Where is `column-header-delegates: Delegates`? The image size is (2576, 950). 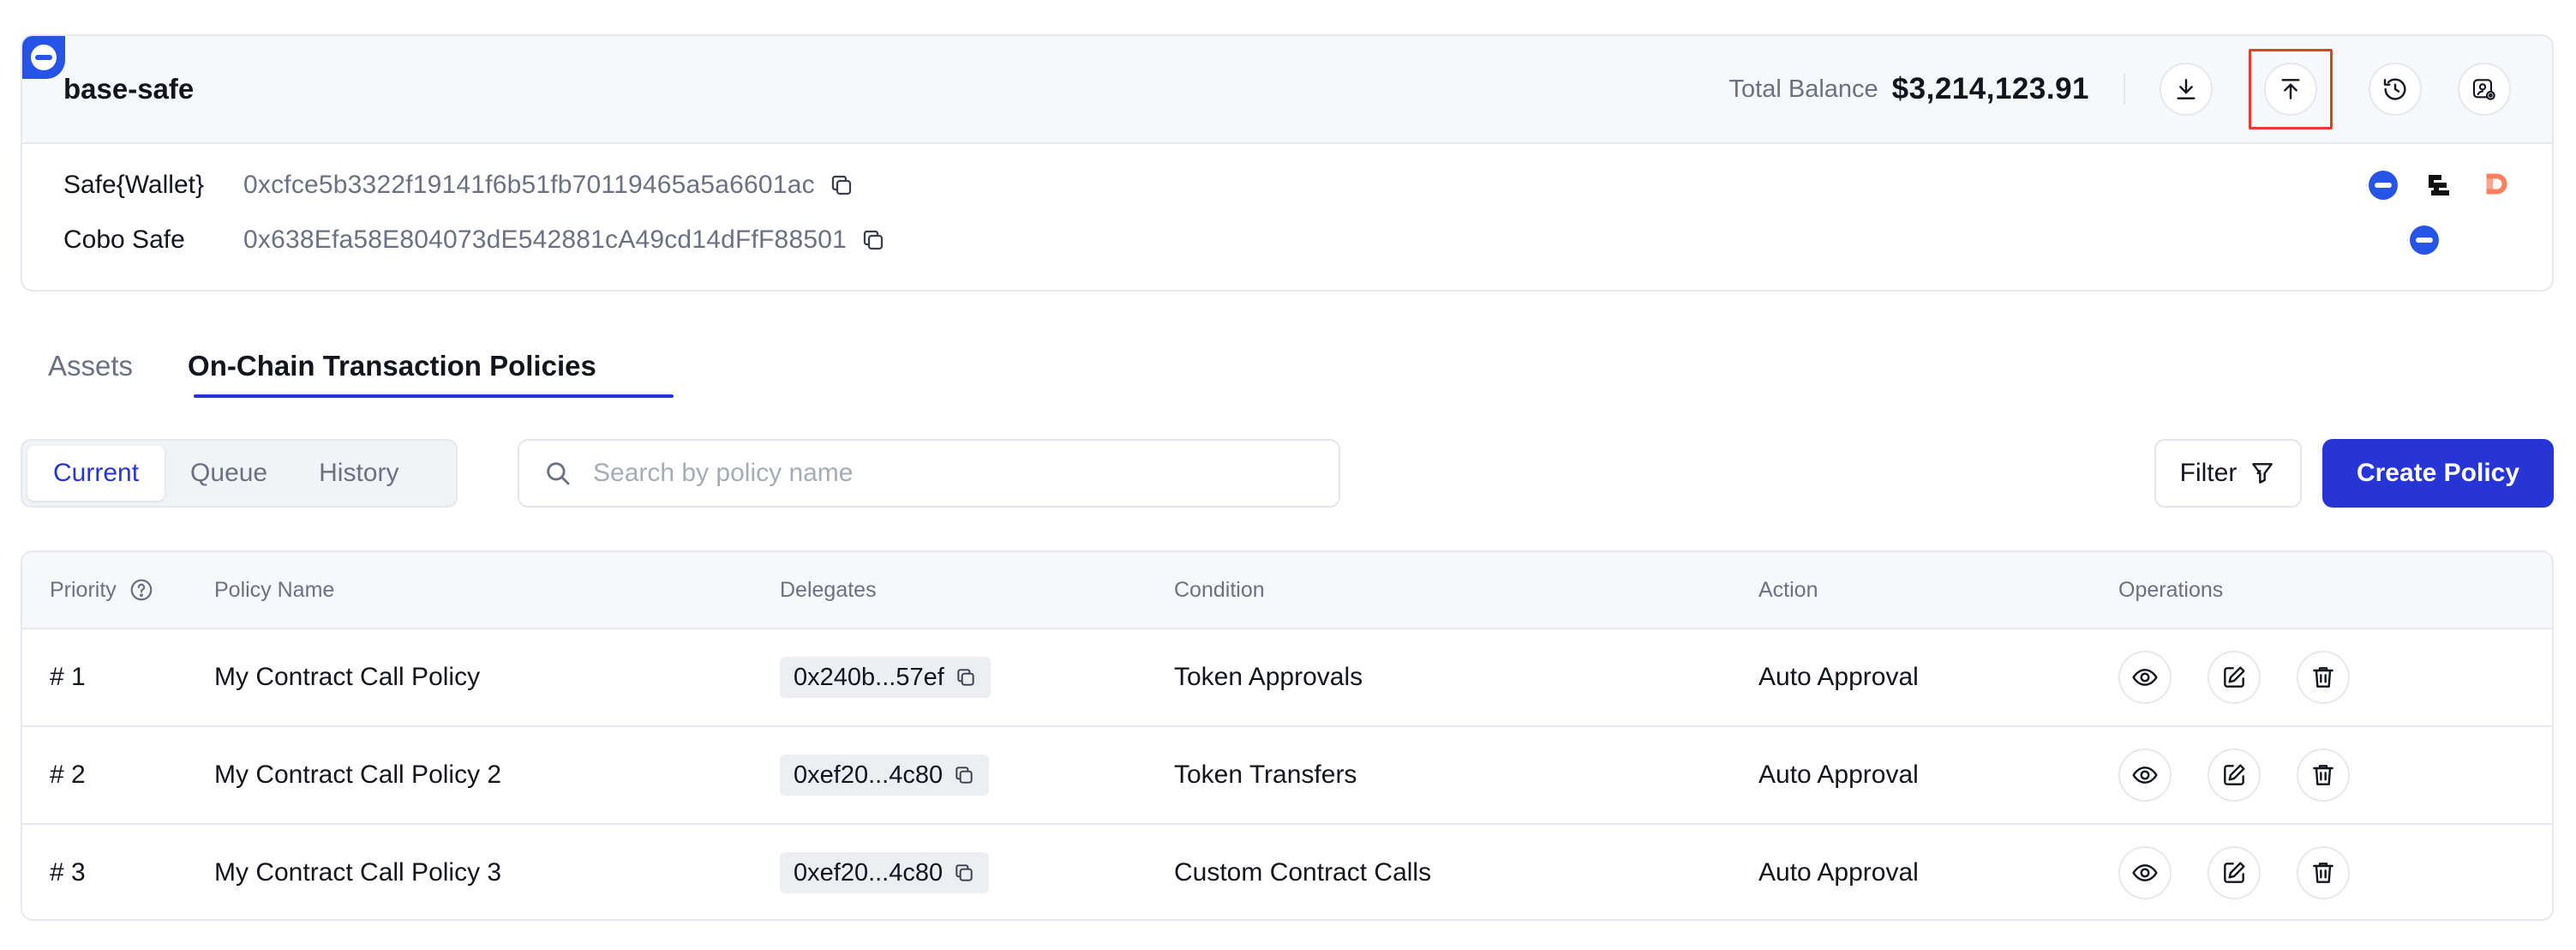
column-header-delegates: Delegates is located at coordinates (828, 589).